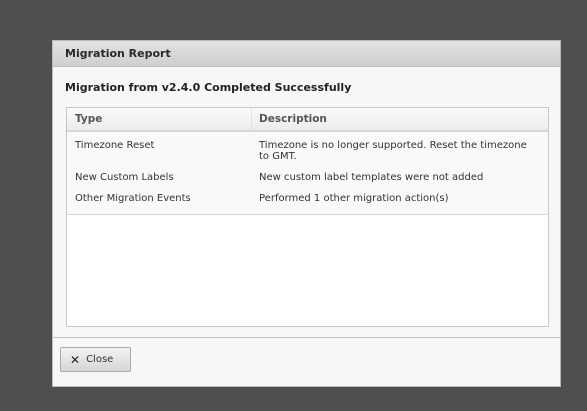 The image size is (587, 411). I want to click on column-header-description: Description, so click(400, 119).